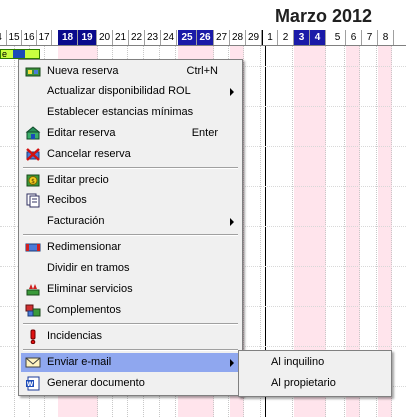 This screenshot has height=417, width=406. I want to click on booking-selection, so click(19, 54).